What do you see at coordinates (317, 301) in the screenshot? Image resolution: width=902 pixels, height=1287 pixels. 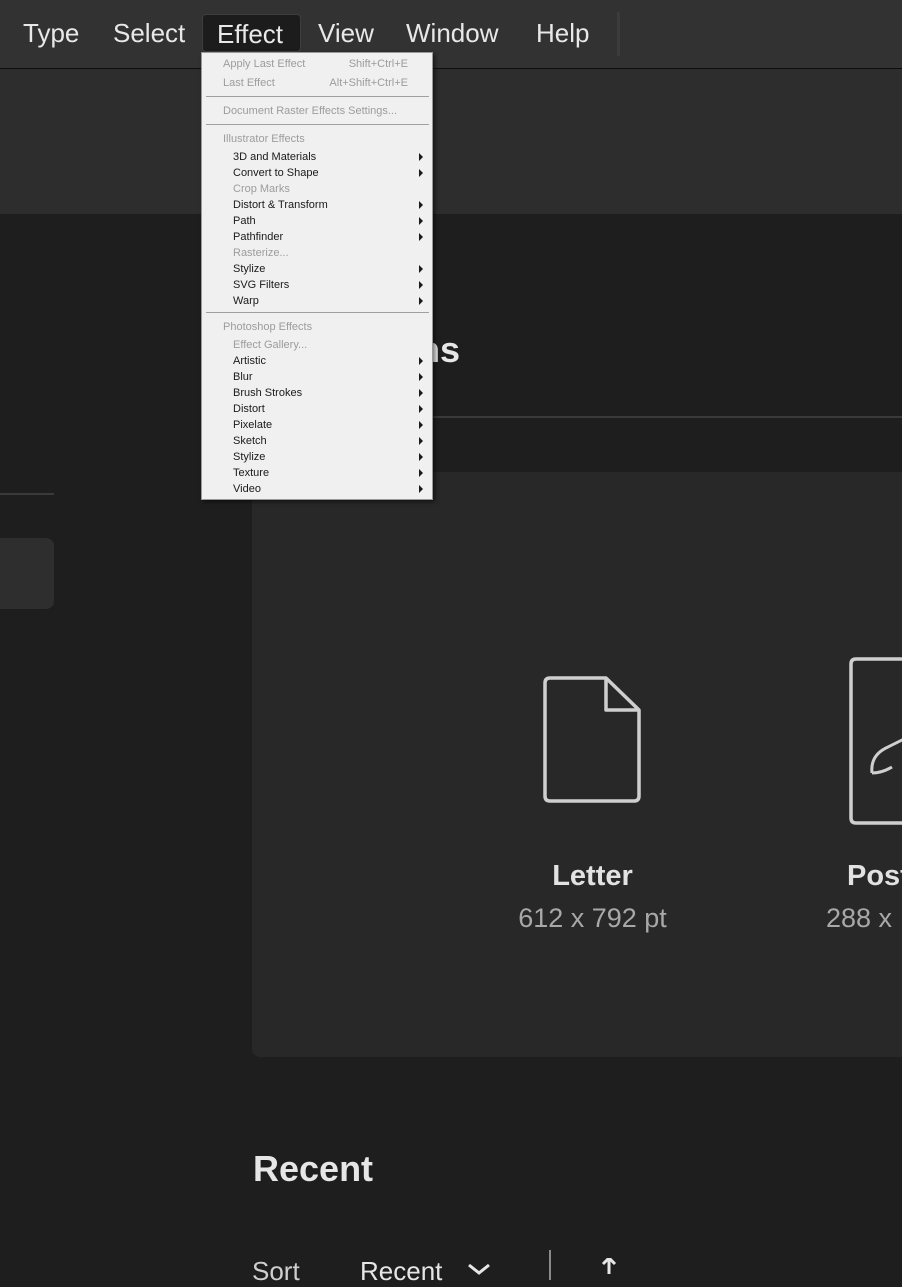 I see `menu-item-warp: Warp` at bounding box center [317, 301].